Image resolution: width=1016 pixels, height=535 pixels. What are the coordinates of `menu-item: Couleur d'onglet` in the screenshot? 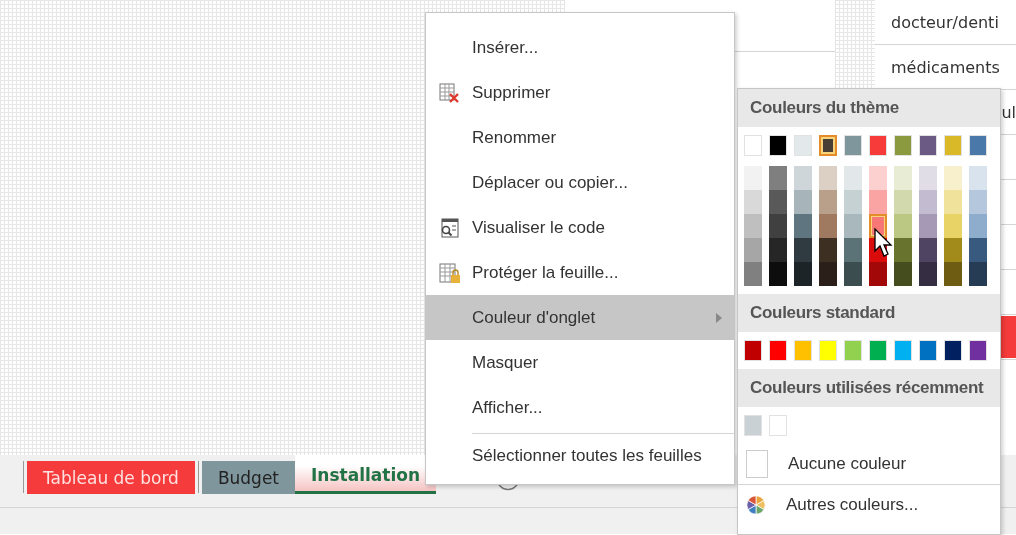 It's located at (580, 317).